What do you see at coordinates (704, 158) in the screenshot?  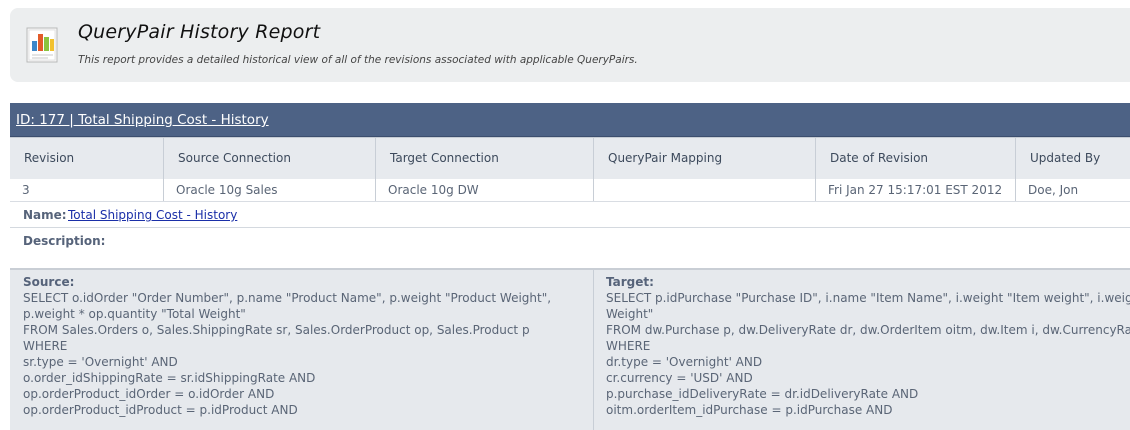 I see `column-header-querypair-mapping: QueryPair Mapping` at bounding box center [704, 158].